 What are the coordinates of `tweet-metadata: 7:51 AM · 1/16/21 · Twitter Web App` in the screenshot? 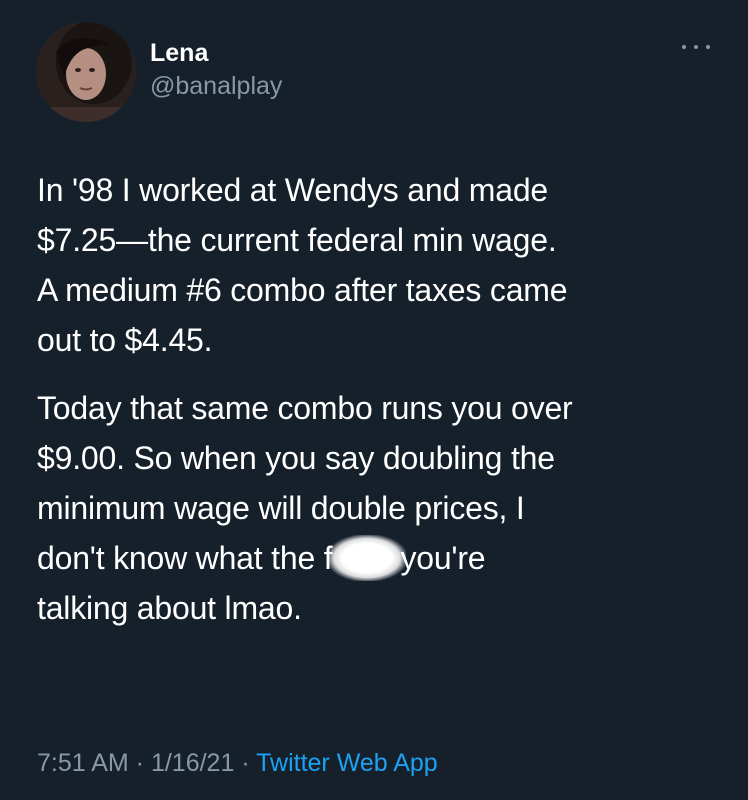 It's located at (237, 763).